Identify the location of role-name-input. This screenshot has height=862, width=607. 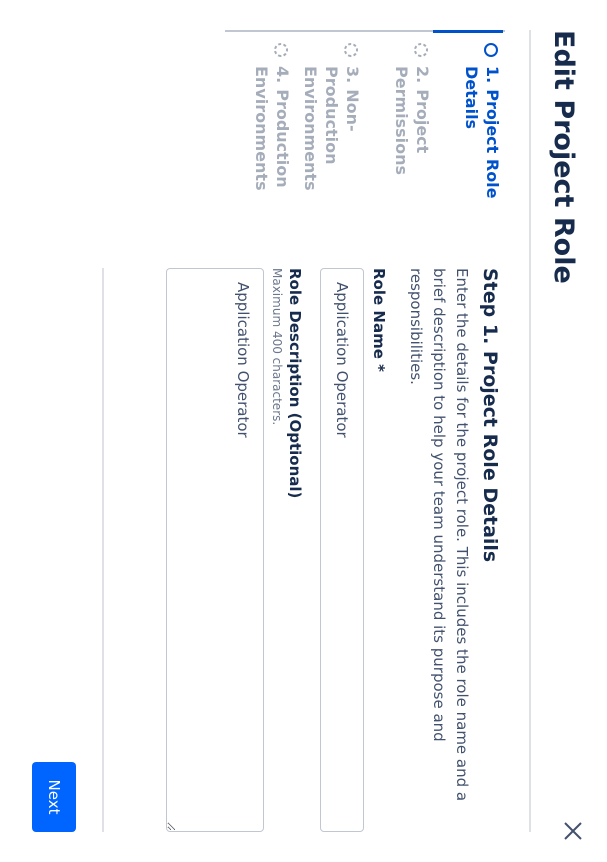
(342, 550).